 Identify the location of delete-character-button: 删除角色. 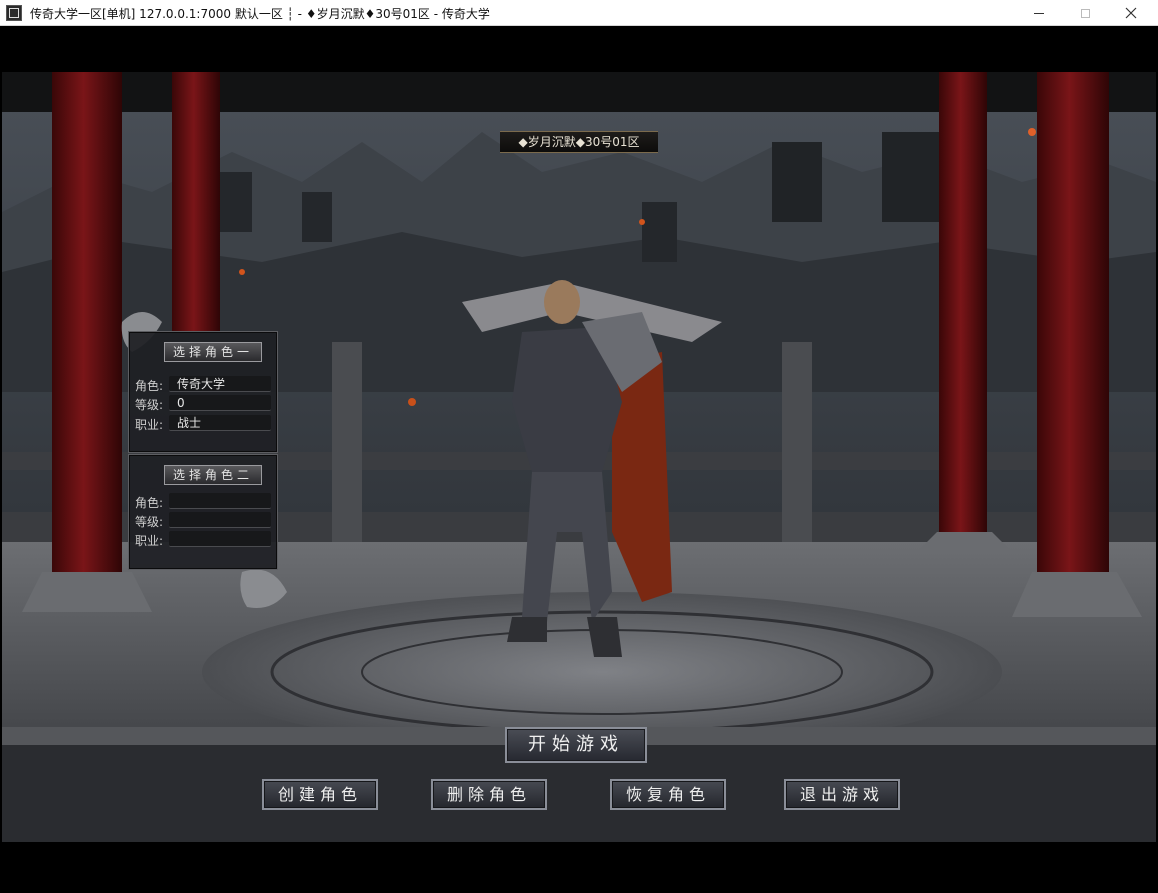
(489, 794).